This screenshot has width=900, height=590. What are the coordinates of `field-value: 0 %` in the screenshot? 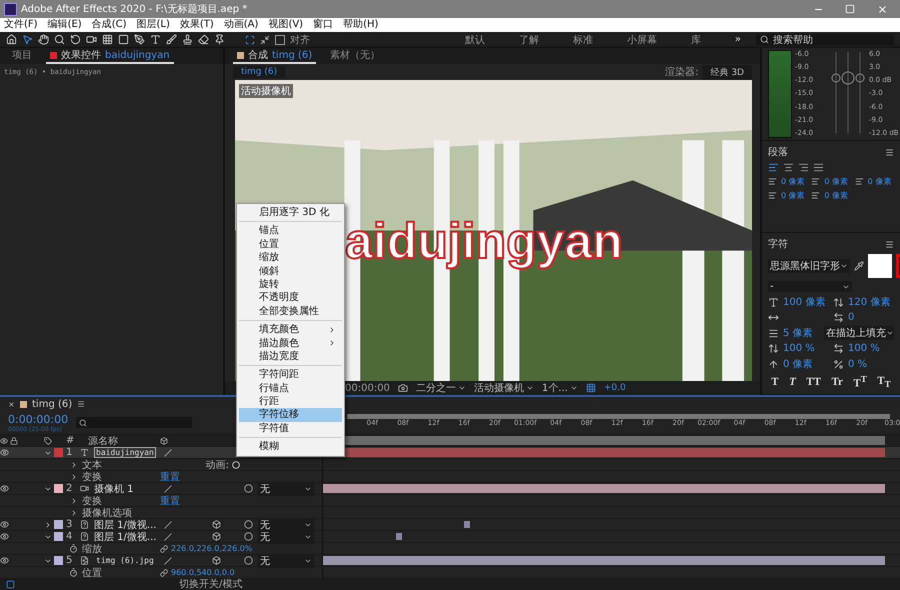 It's located at (858, 364).